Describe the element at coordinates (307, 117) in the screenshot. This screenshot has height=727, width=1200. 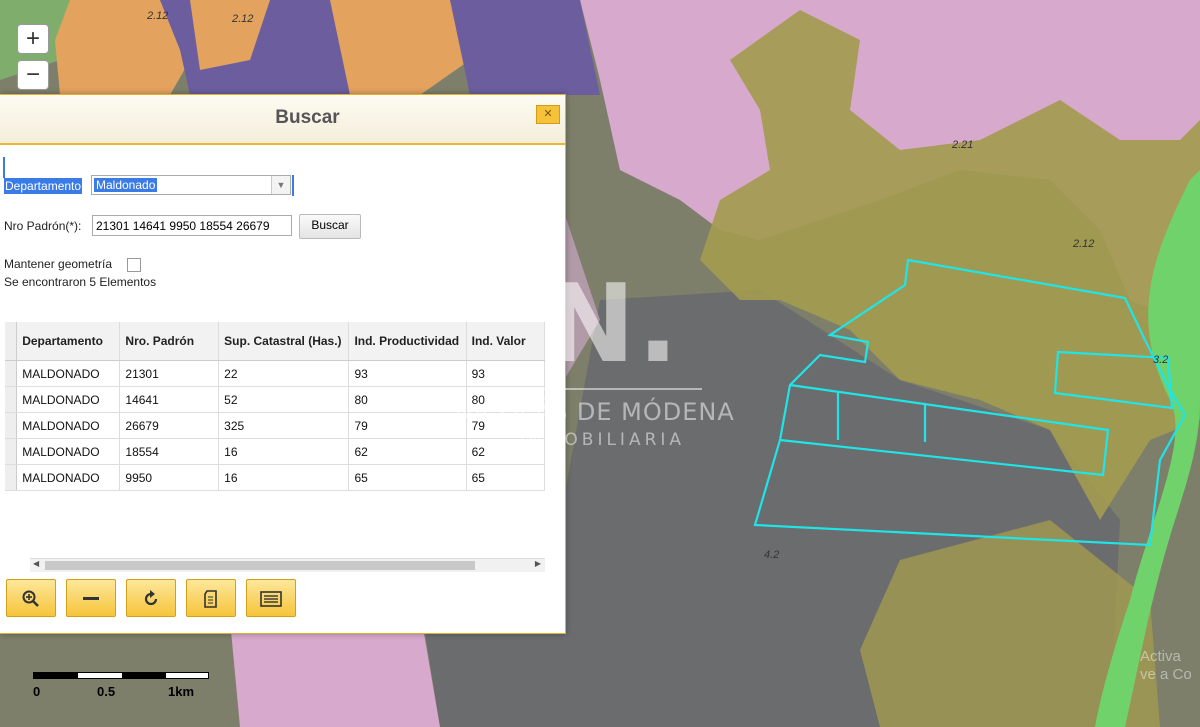
I see `dialog-title: Buscar` at that location.